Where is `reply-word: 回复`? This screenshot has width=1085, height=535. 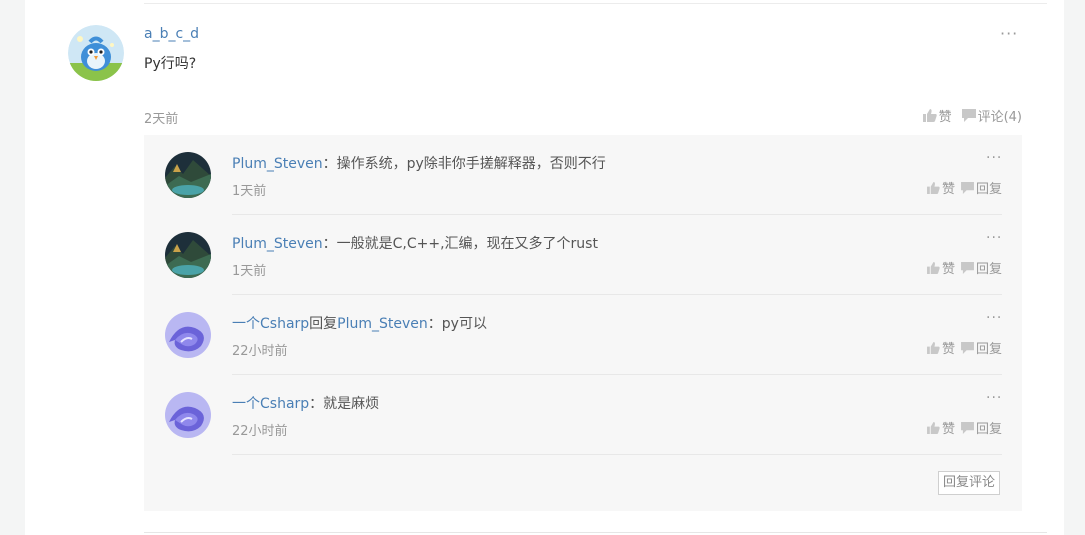
reply-word: 回复 is located at coordinates (323, 324).